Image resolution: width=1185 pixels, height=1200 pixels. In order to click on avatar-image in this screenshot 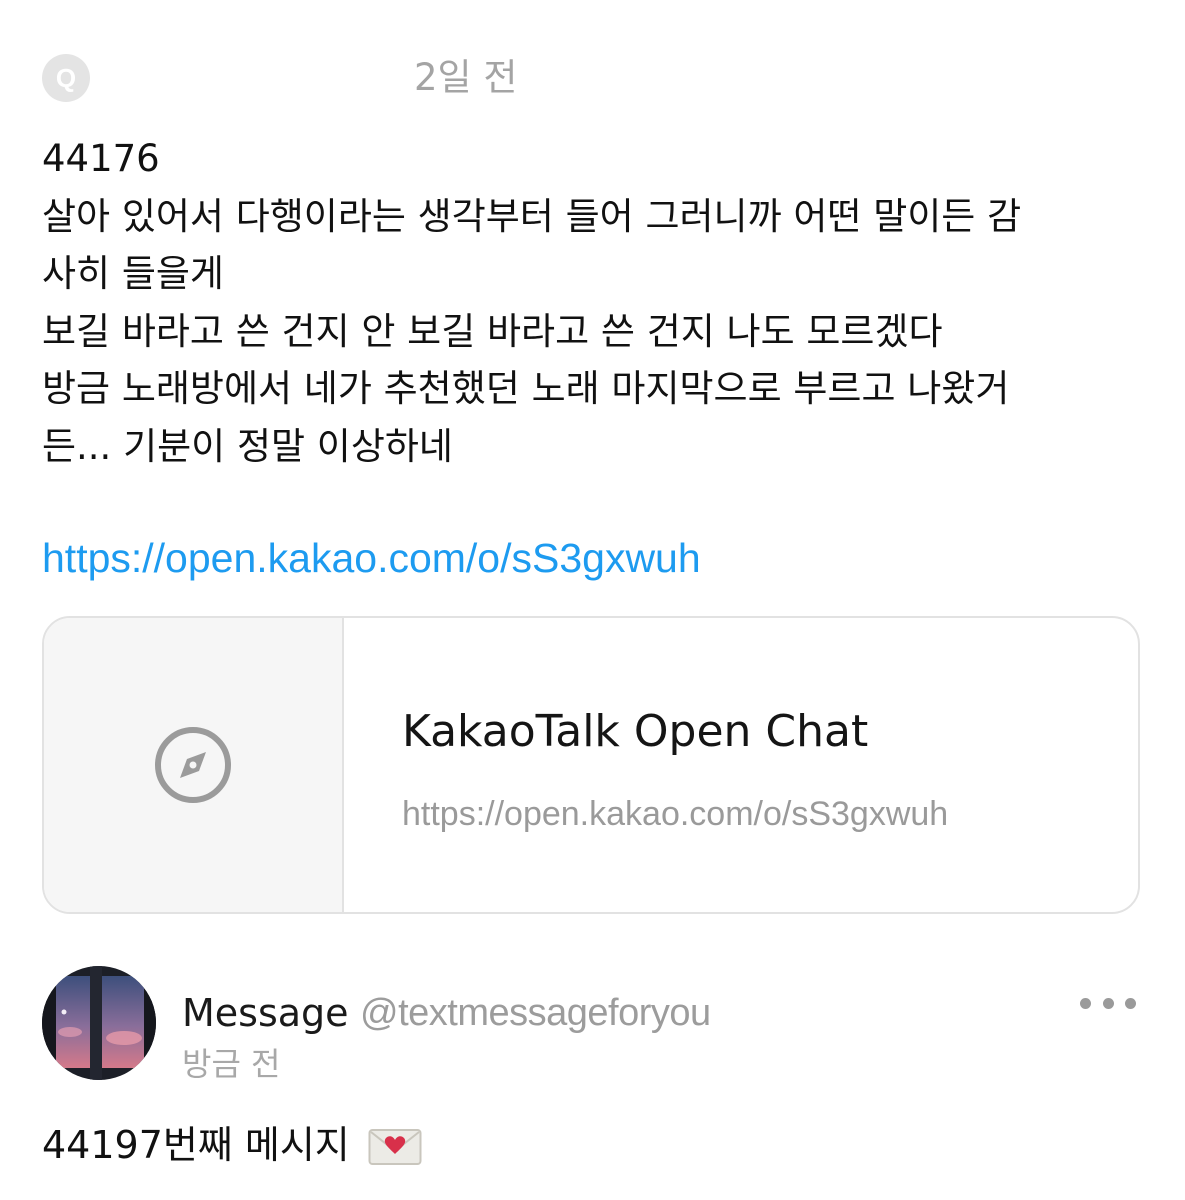, I will do `click(99, 1023)`.